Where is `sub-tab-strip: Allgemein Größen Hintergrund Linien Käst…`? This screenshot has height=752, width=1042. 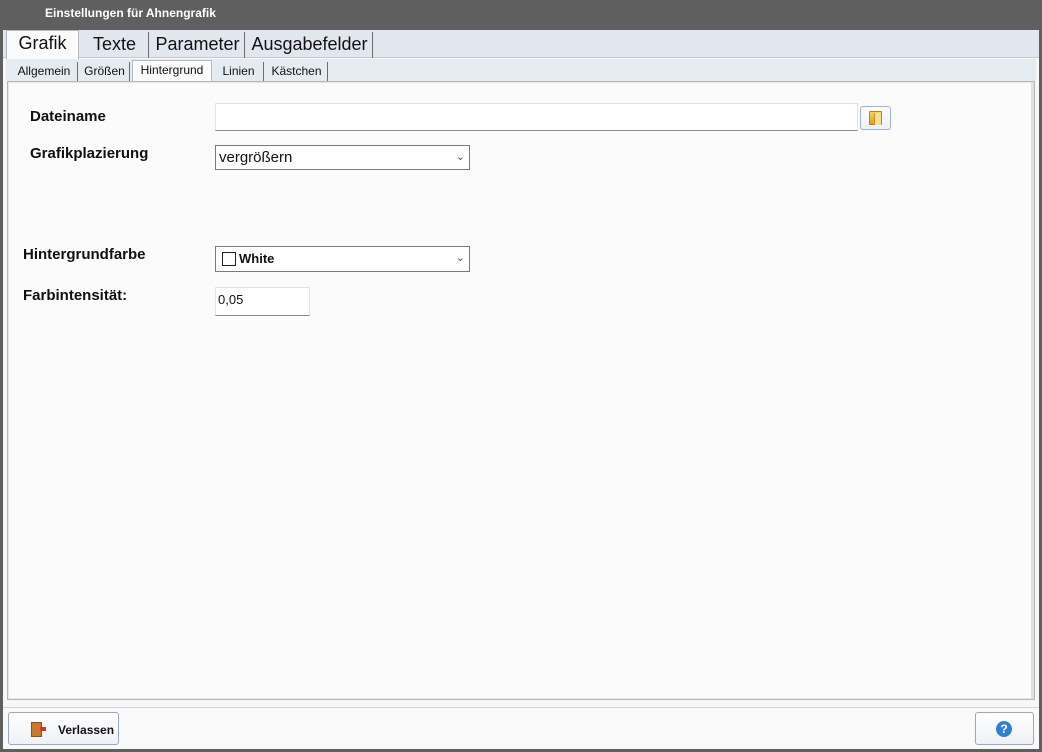 sub-tab-strip: Allgemein Größen Hintergrund Linien Käst… is located at coordinates (521, 70).